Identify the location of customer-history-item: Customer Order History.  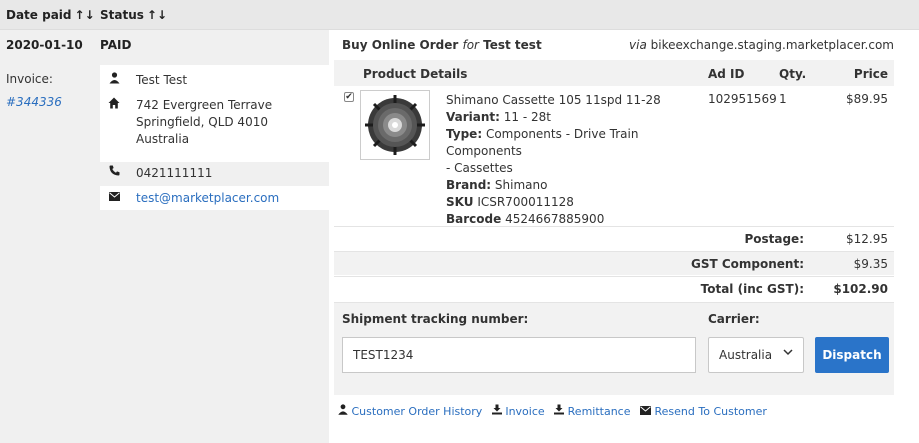
(412, 411).